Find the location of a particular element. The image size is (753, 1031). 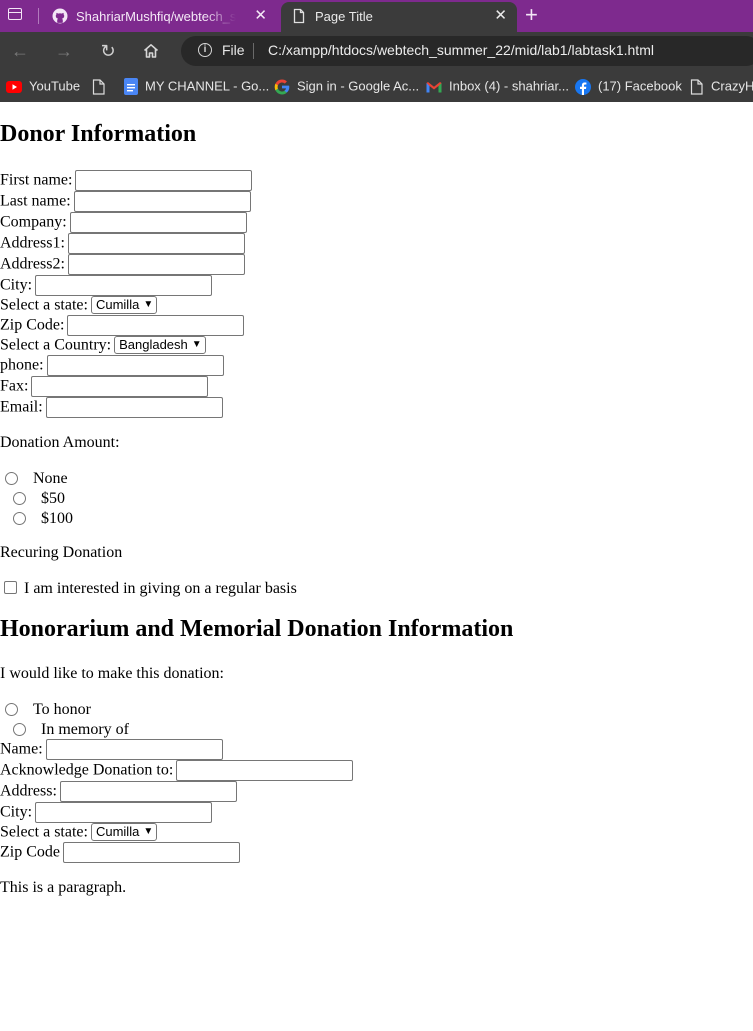

bookmark-facebook: (17) Facebook is located at coordinates (628, 86).